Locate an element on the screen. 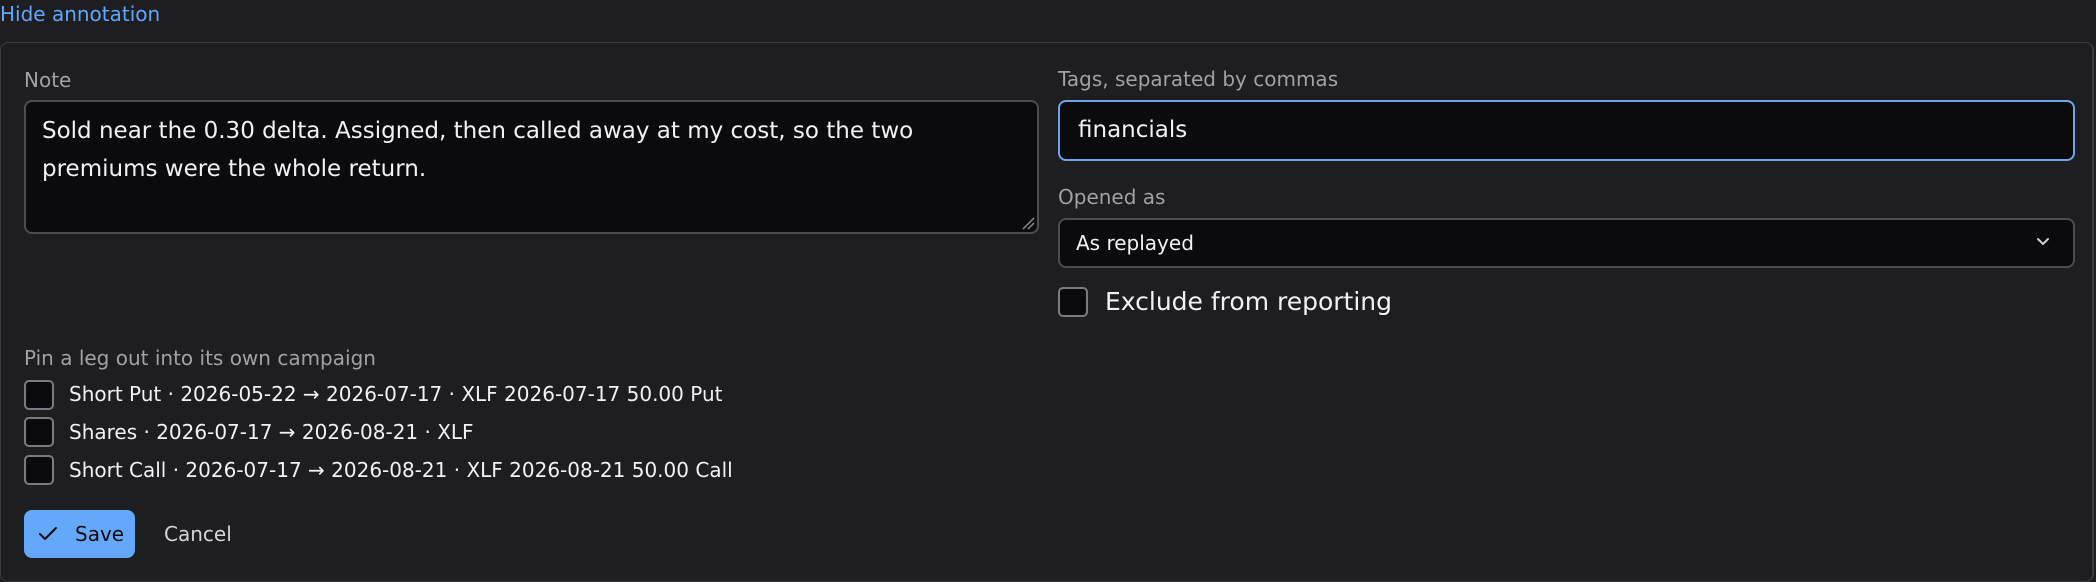 Image resolution: width=2096 pixels, height=582 pixels. leg-label-shares: Shares · 2026-07-17 → 2026-08-21 · XLF is located at coordinates (271, 432).